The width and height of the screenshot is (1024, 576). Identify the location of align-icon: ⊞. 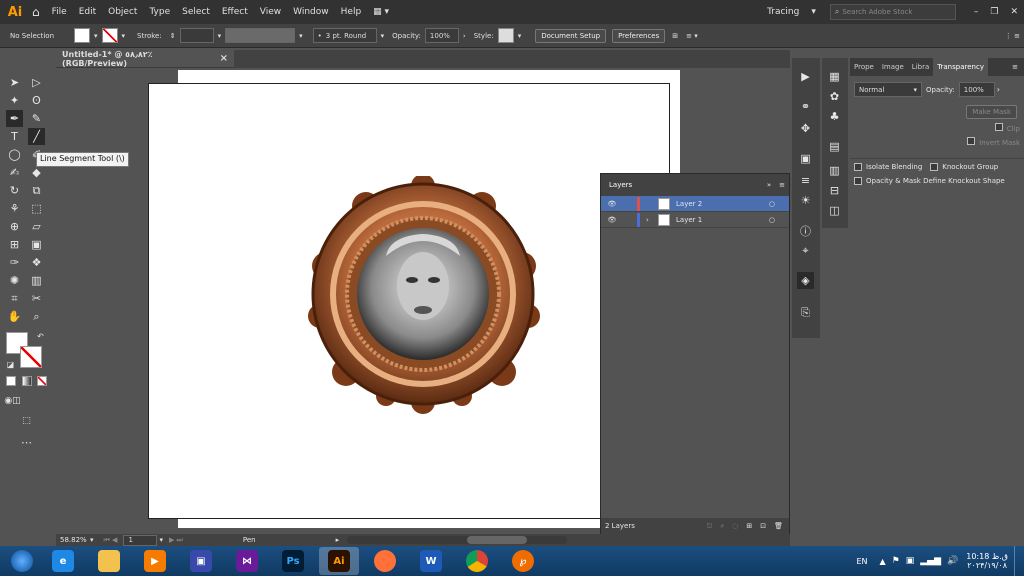
(675, 36).